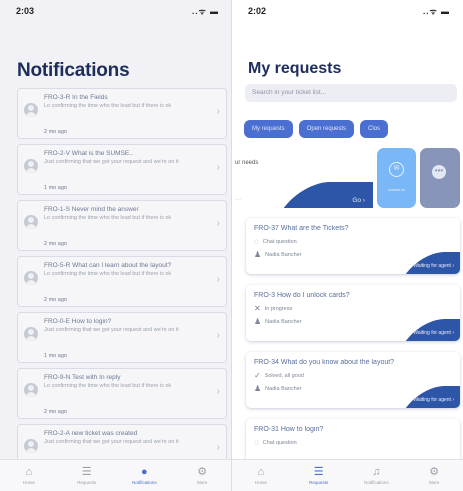 Image resolution: width=463 pixels, height=491 pixels. What do you see at coordinates (278, 309) in the screenshot?
I see `status-label: In progress` at bounding box center [278, 309].